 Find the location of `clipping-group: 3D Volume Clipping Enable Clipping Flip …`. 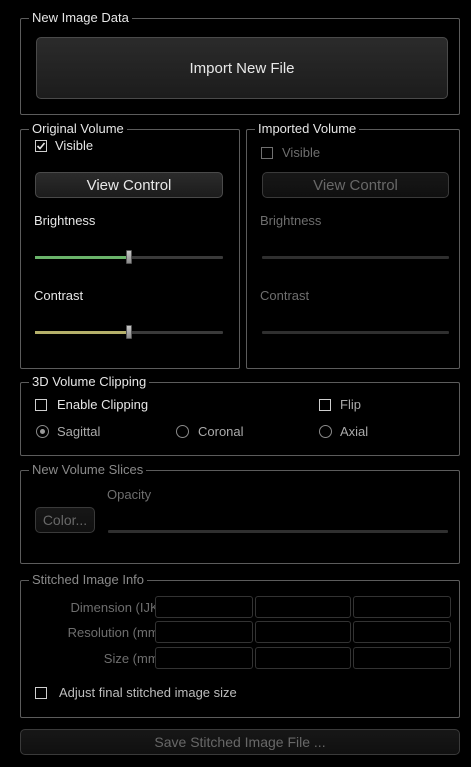

clipping-group: 3D Volume Clipping Enable Clipping Flip … is located at coordinates (240, 415).